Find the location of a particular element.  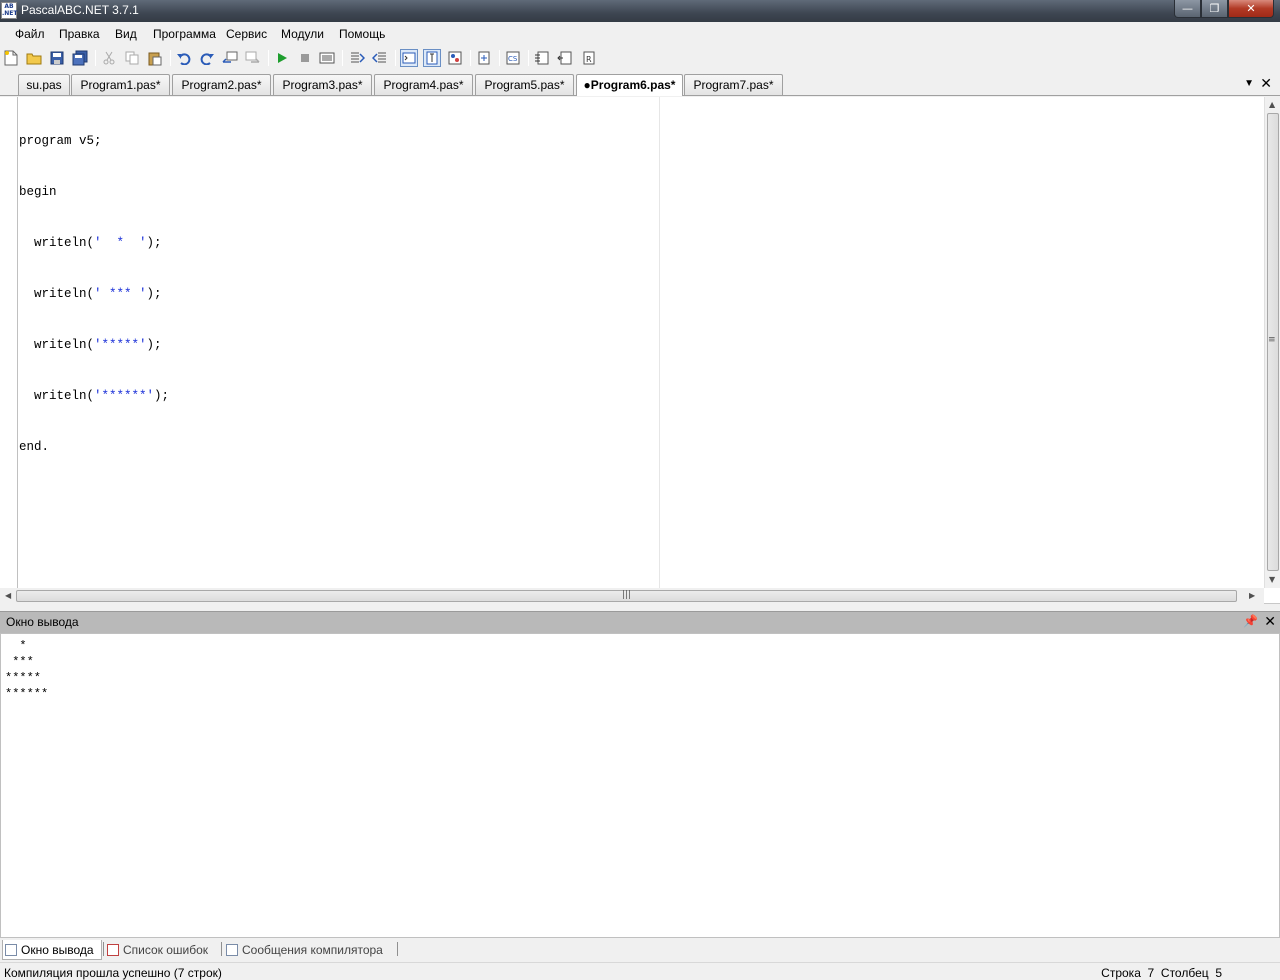

code-format-icon is located at coordinates (455, 58).